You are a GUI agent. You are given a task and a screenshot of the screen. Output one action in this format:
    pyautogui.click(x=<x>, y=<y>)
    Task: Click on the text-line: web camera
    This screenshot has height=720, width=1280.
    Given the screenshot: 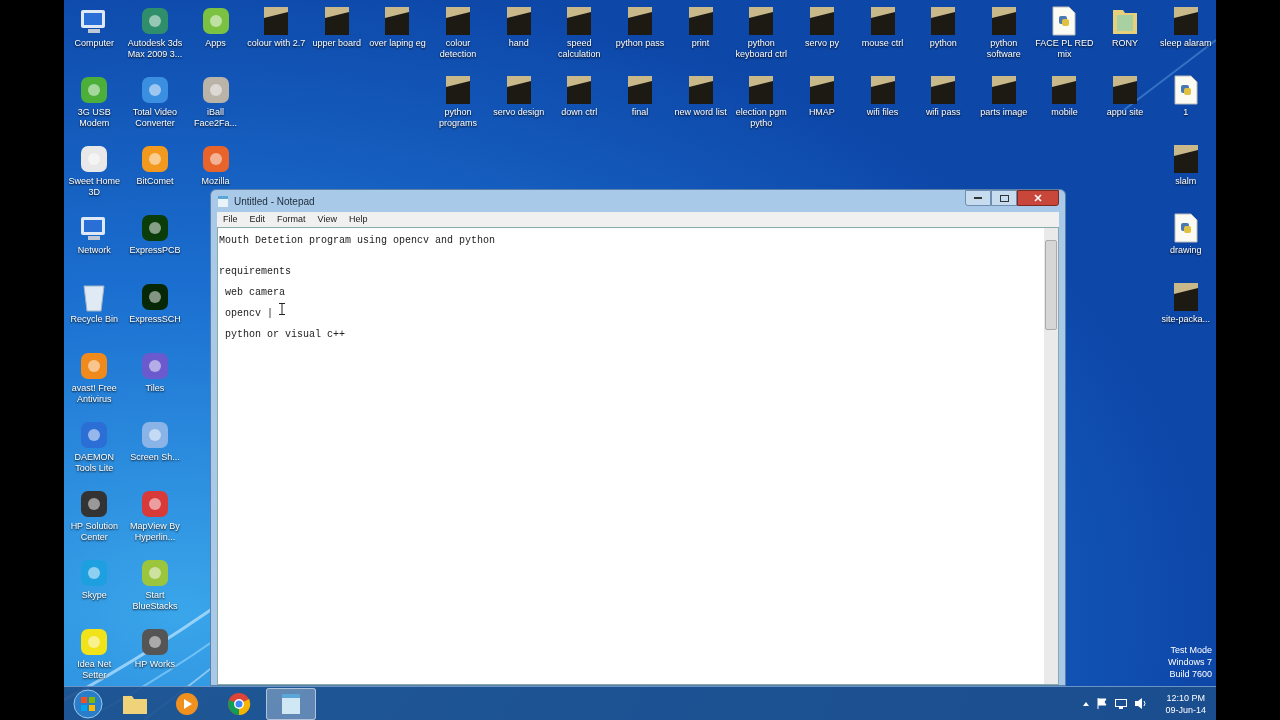 What is the action you would take?
    pyautogui.click(x=254, y=293)
    